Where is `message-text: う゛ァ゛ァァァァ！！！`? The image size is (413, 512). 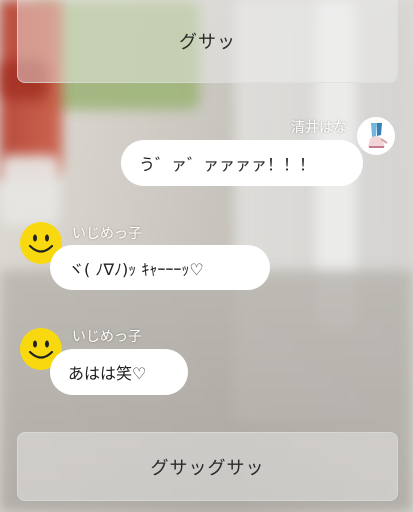 message-text: う゛ァ゛ァァァァ！！！ is located at coordinates (227, 164).